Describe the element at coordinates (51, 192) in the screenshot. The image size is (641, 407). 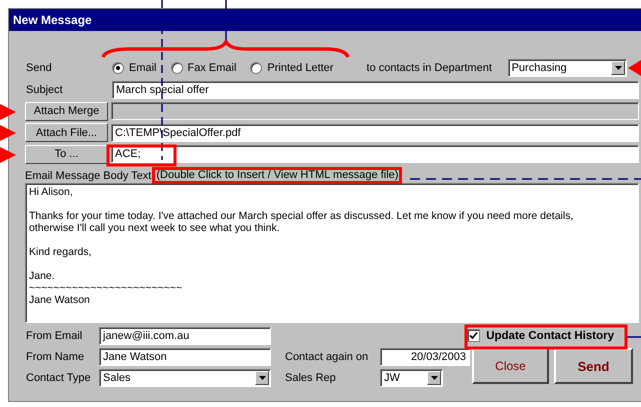
I see `message-paragraph: Hi Alison,` at that location.